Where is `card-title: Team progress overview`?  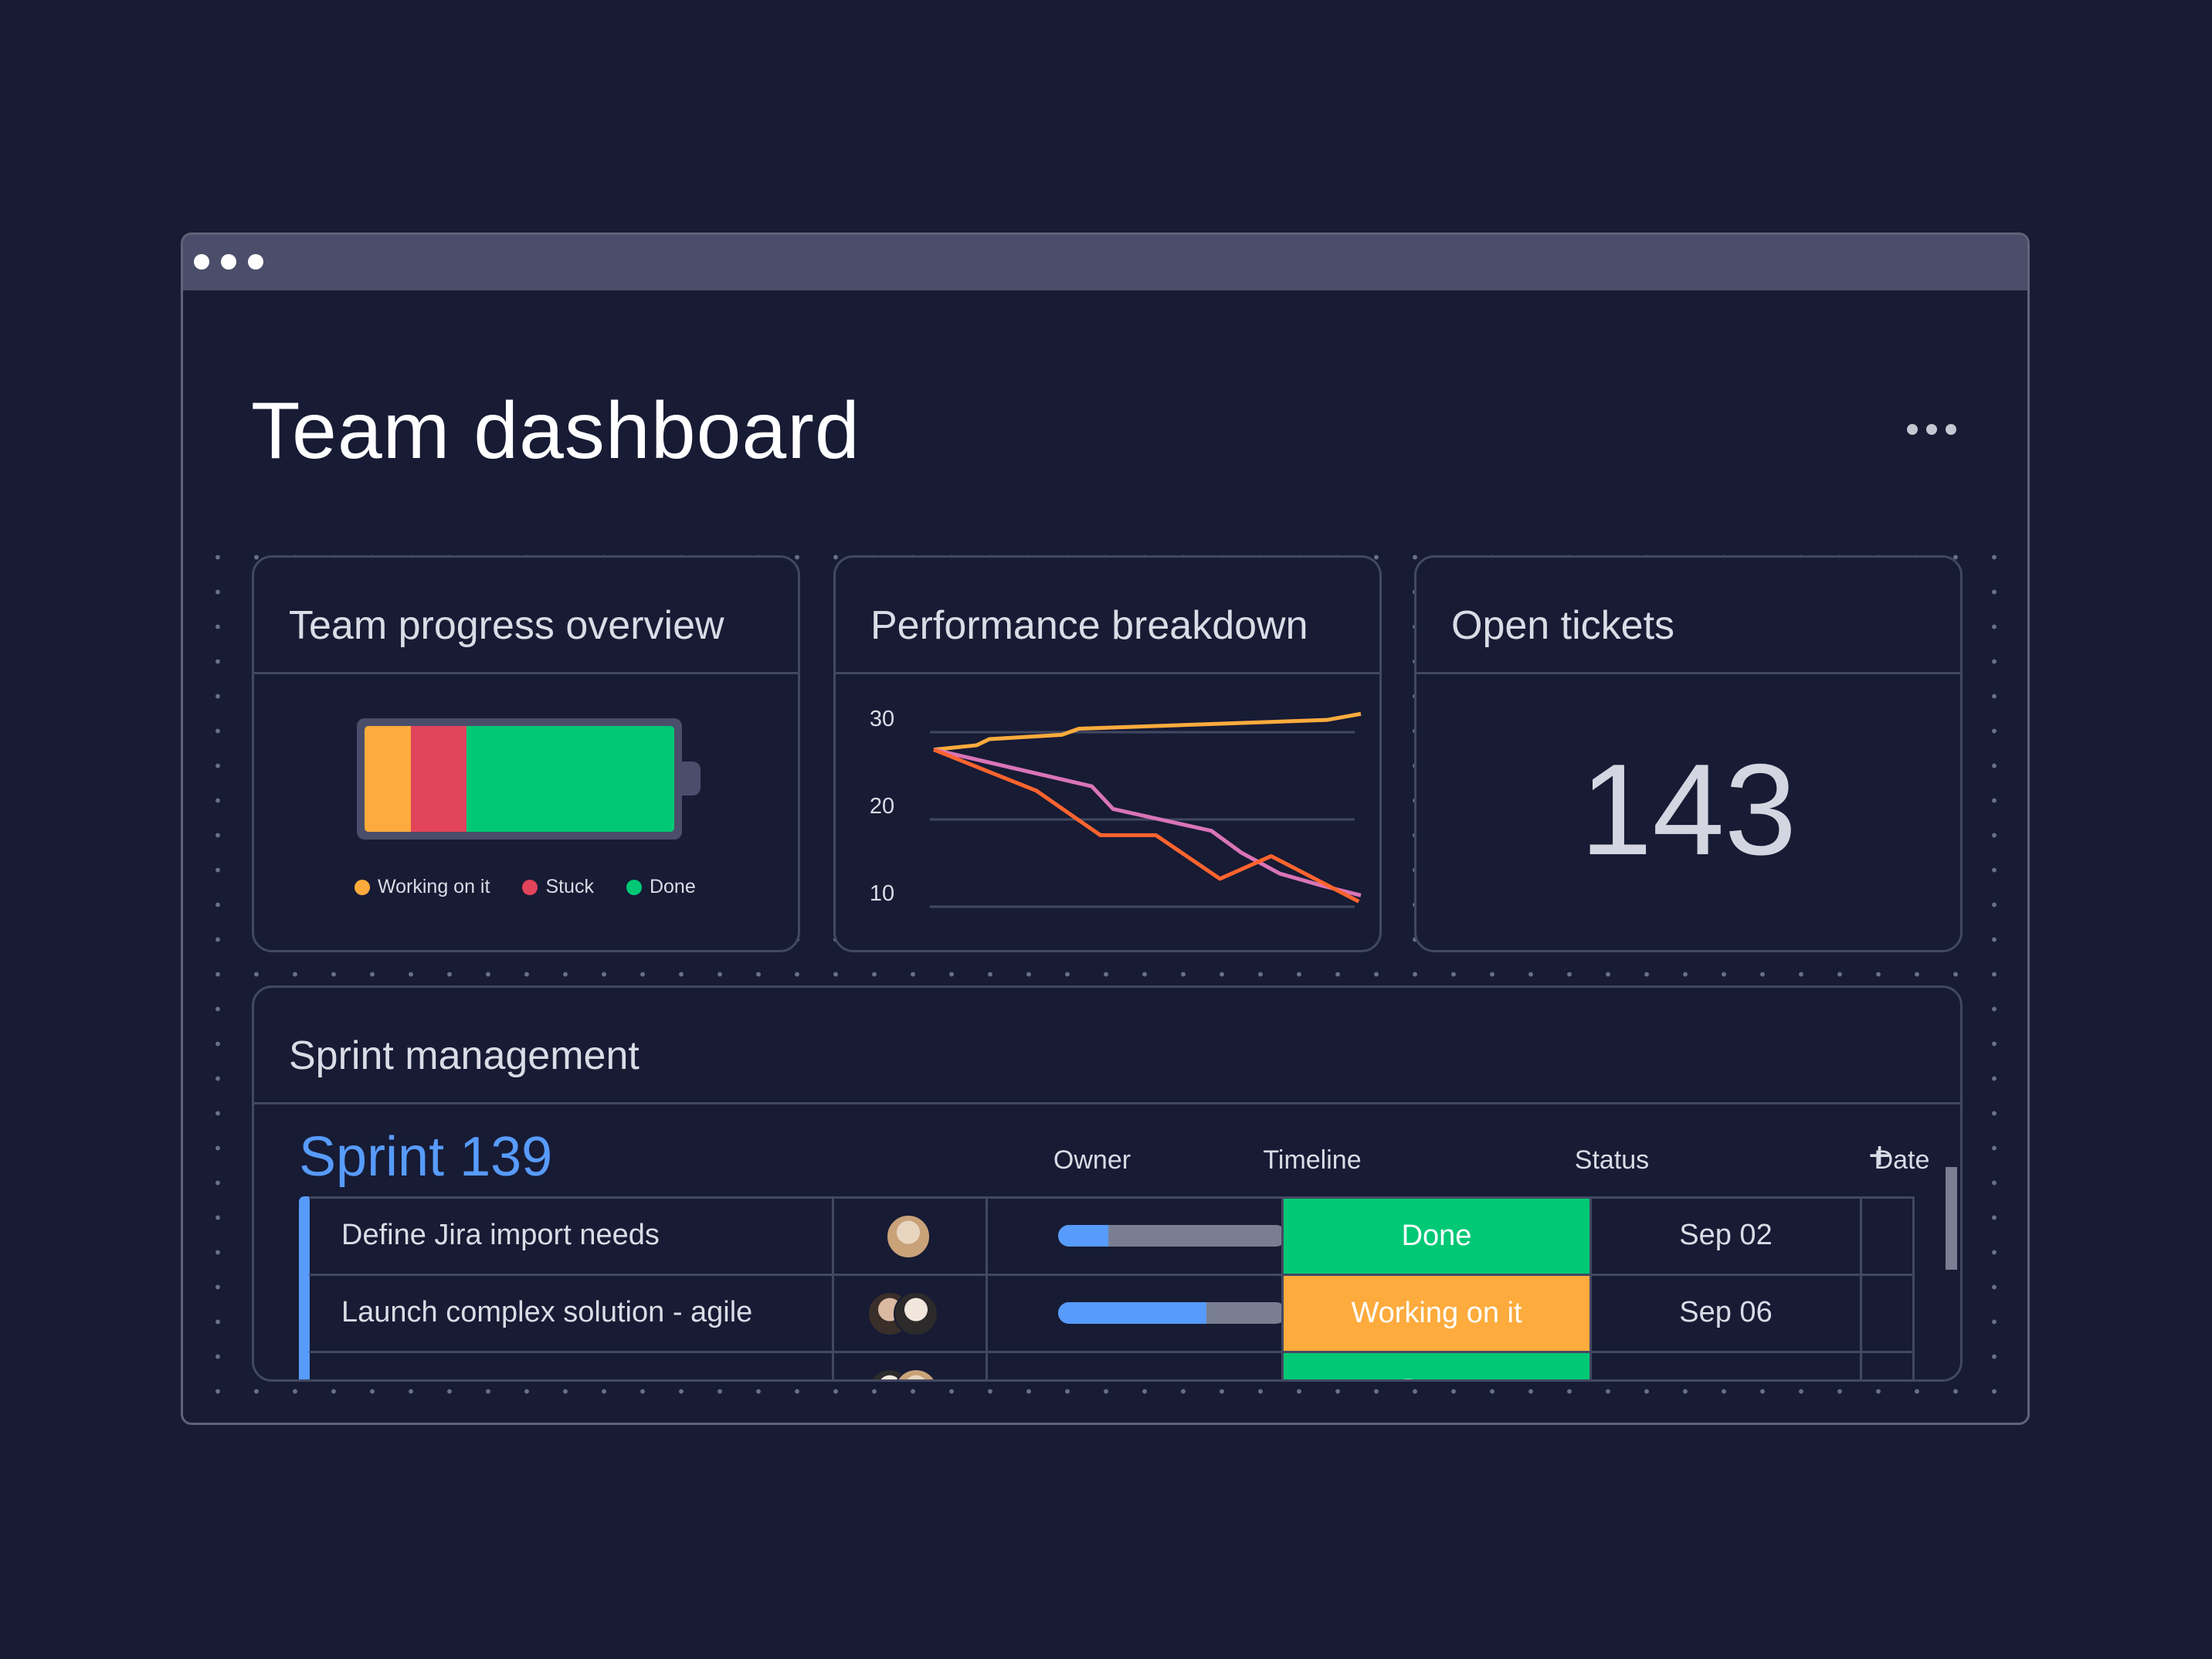
card-title: Team progress overview is located at coordinates (506, 625).